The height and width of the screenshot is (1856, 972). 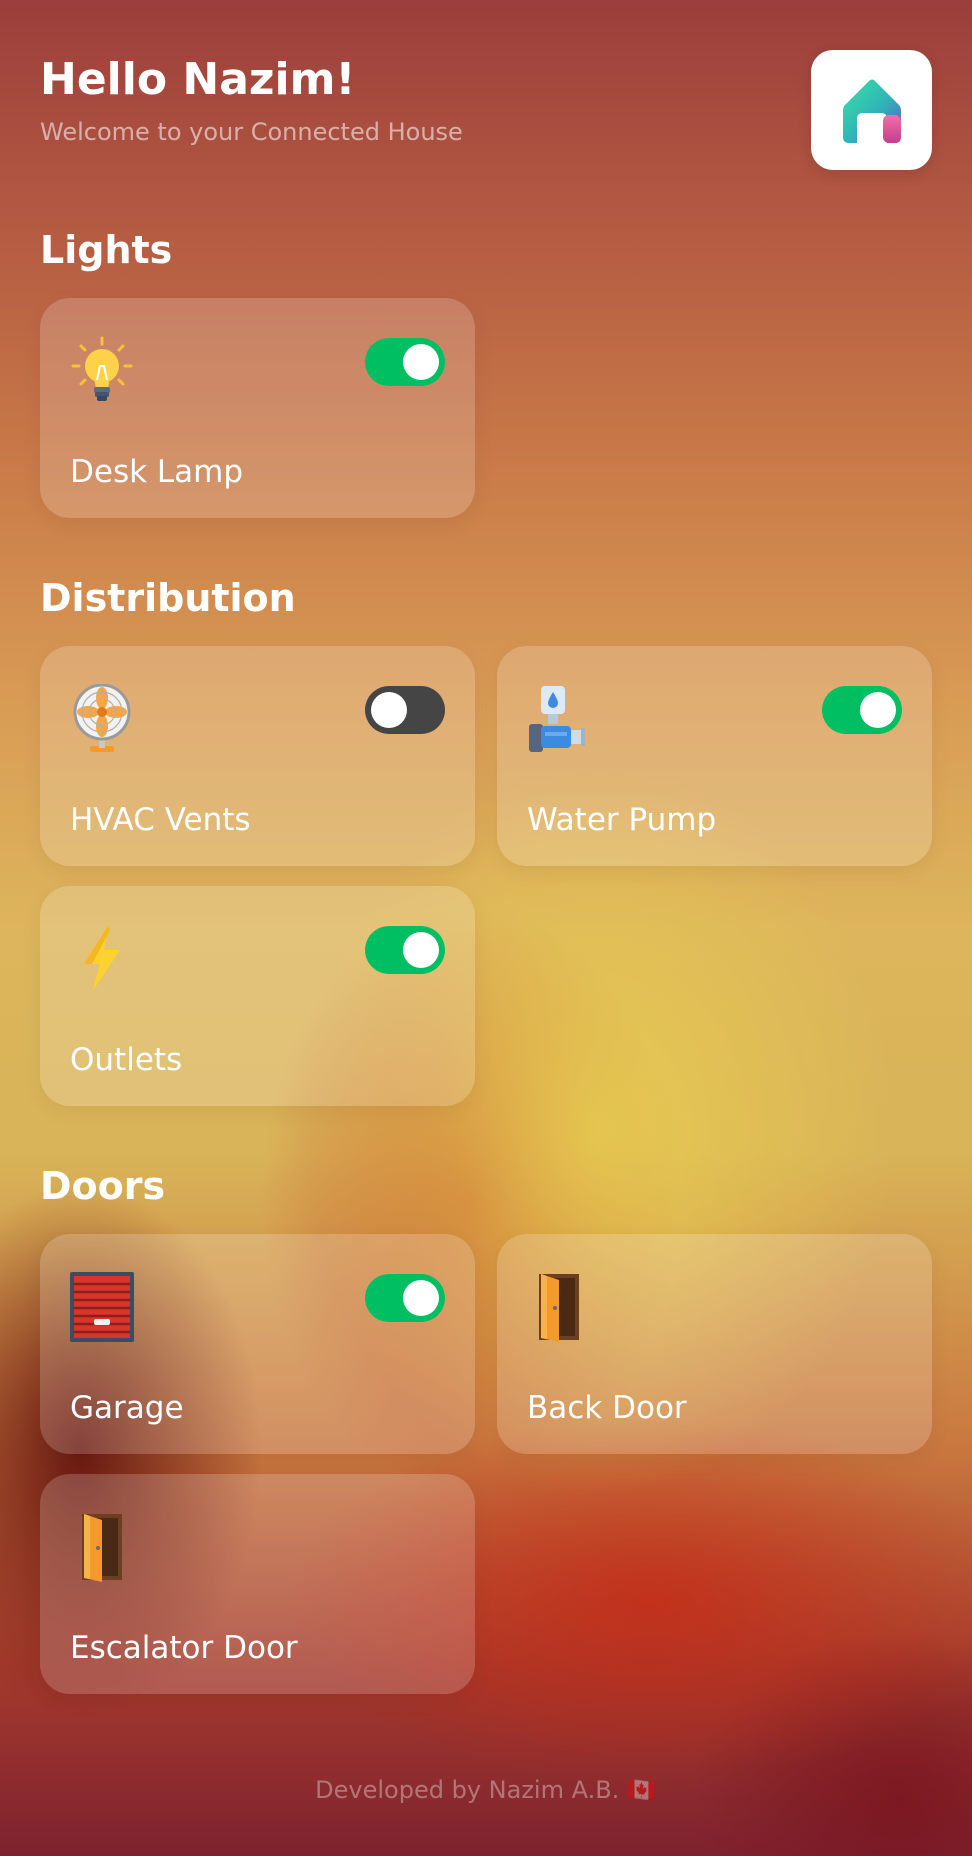 I want to click on device-label: HVAC Vents, so click(x=160, y=820).